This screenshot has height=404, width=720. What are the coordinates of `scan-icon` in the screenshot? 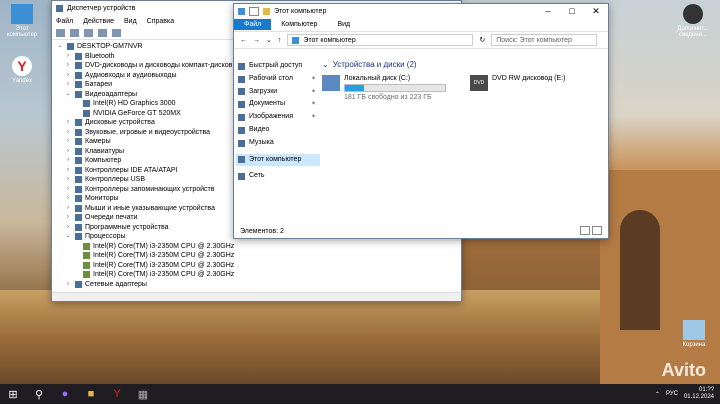 It's located at (116, 33).